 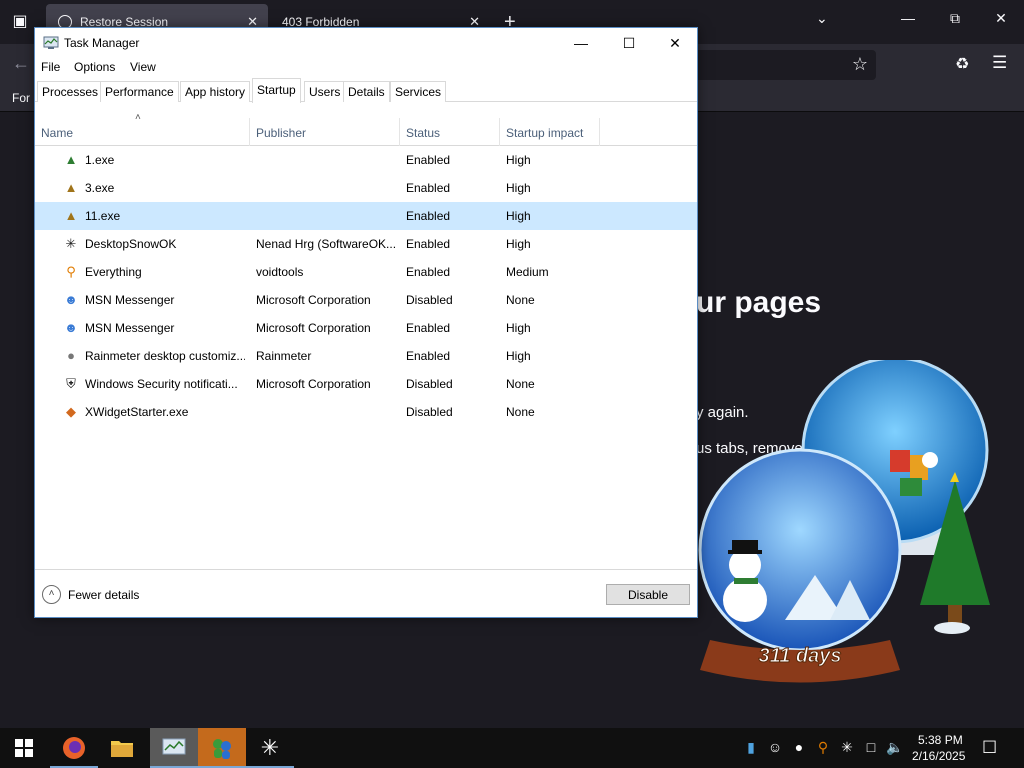 What do you see at coordinates (940, 740) in the screenshot?
I see `clock-time: 5:38 PM` at bounding box center [940, 740].